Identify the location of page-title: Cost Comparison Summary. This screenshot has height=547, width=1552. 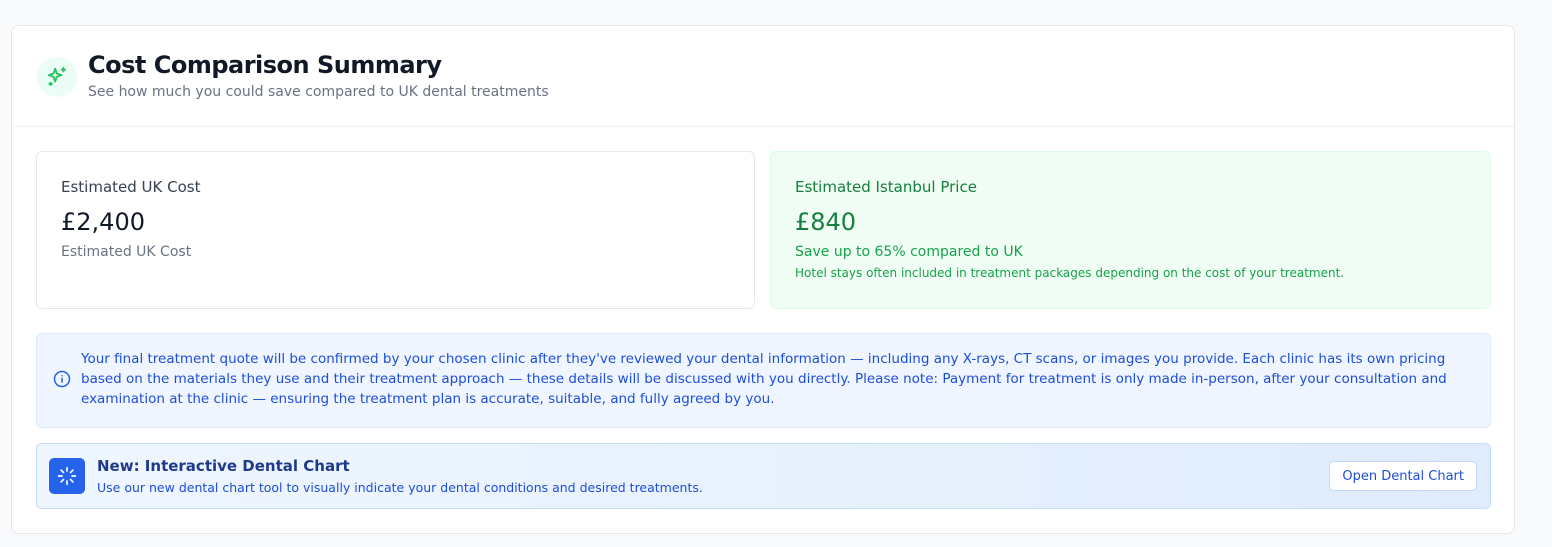
(265, 65).